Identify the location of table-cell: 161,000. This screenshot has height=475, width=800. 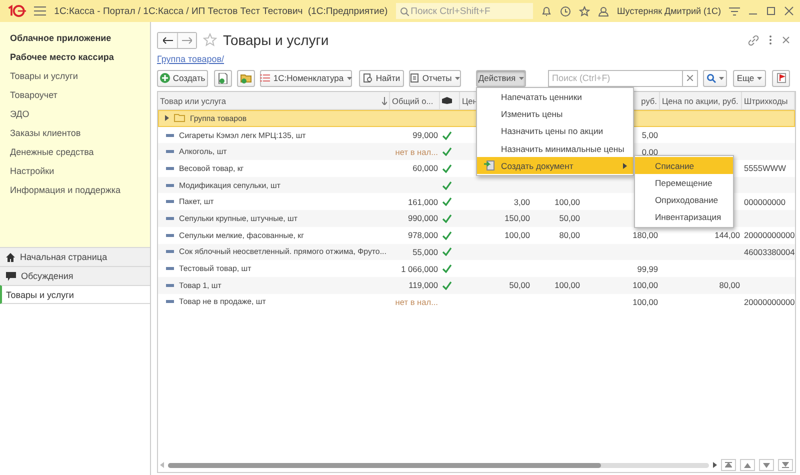
(423, 201).